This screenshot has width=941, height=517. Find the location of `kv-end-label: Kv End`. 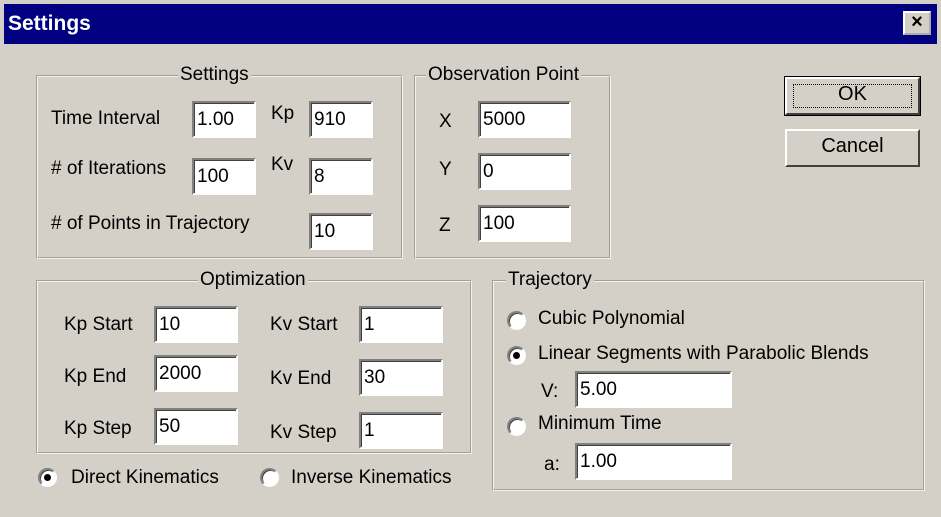

kv-end-label: Kv End is located at coordinates (301, 378).